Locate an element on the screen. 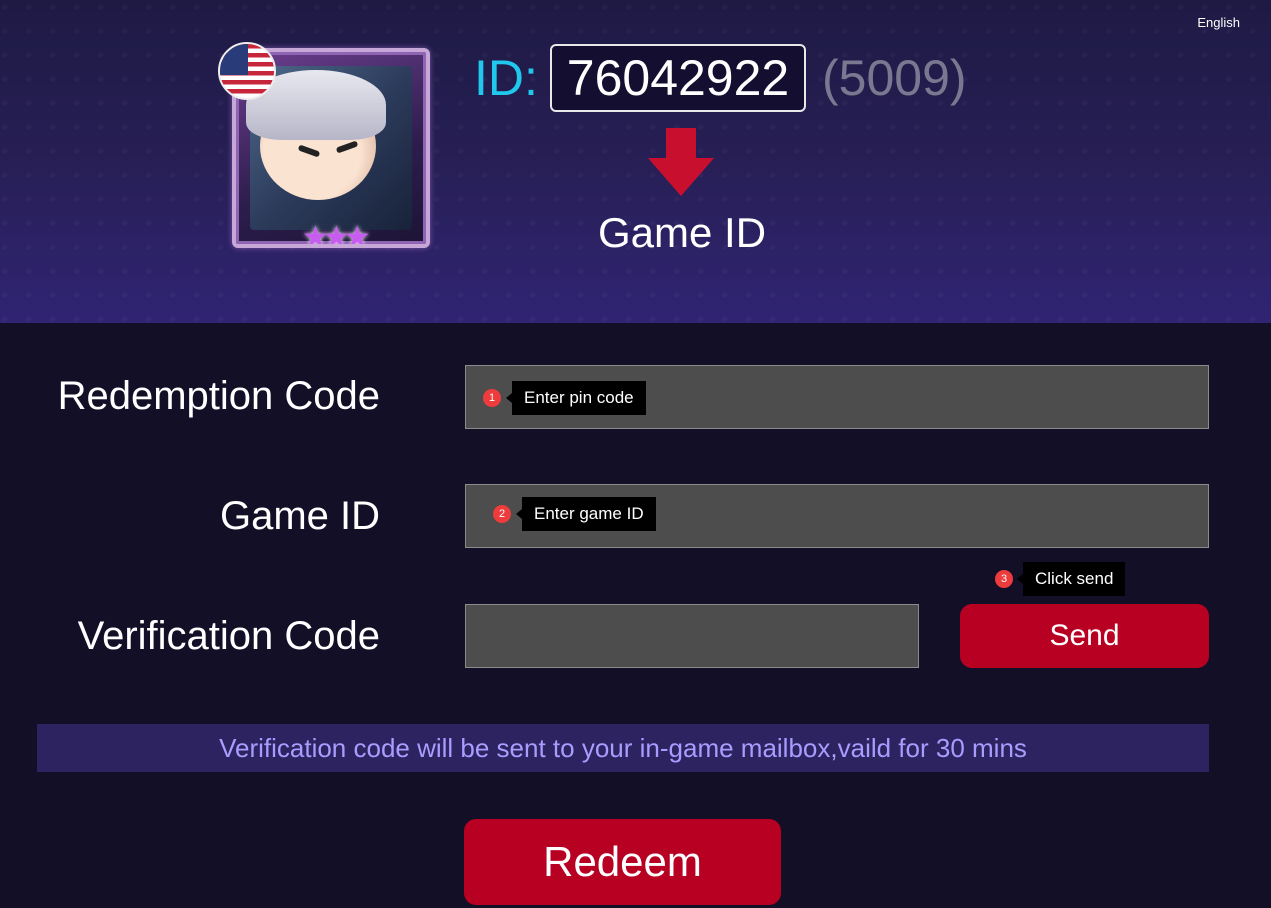  step-badge-2: 2 is located at coordinates (502, 514).